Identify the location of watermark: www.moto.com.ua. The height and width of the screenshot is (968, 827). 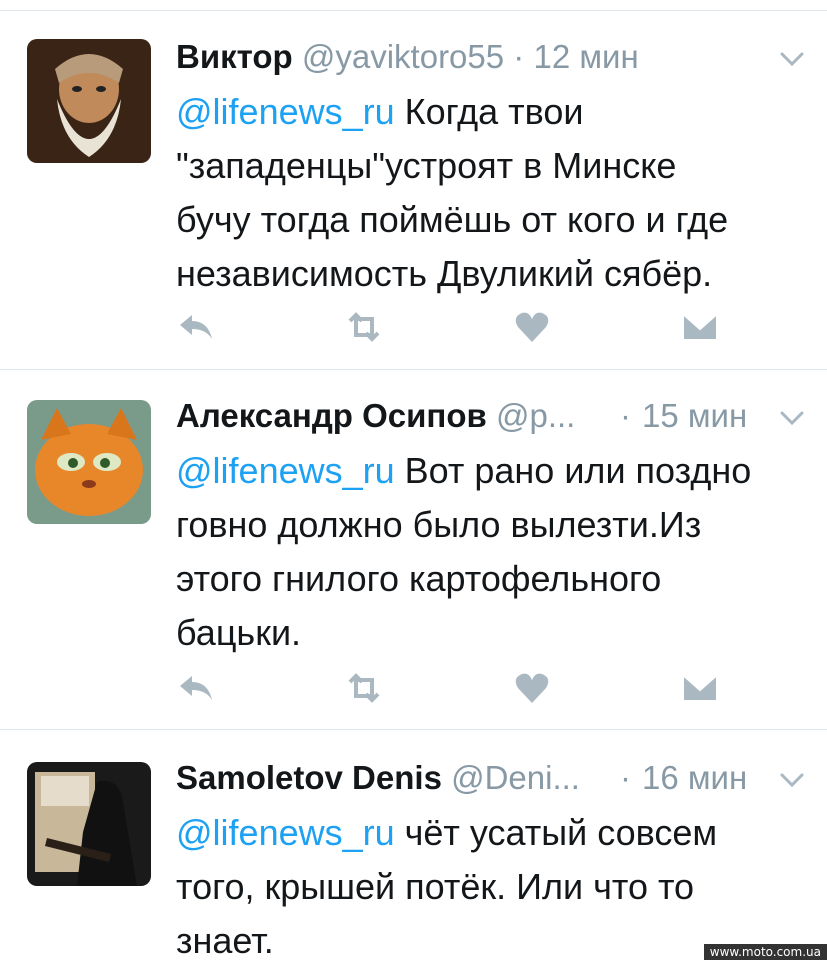
(765, 952).